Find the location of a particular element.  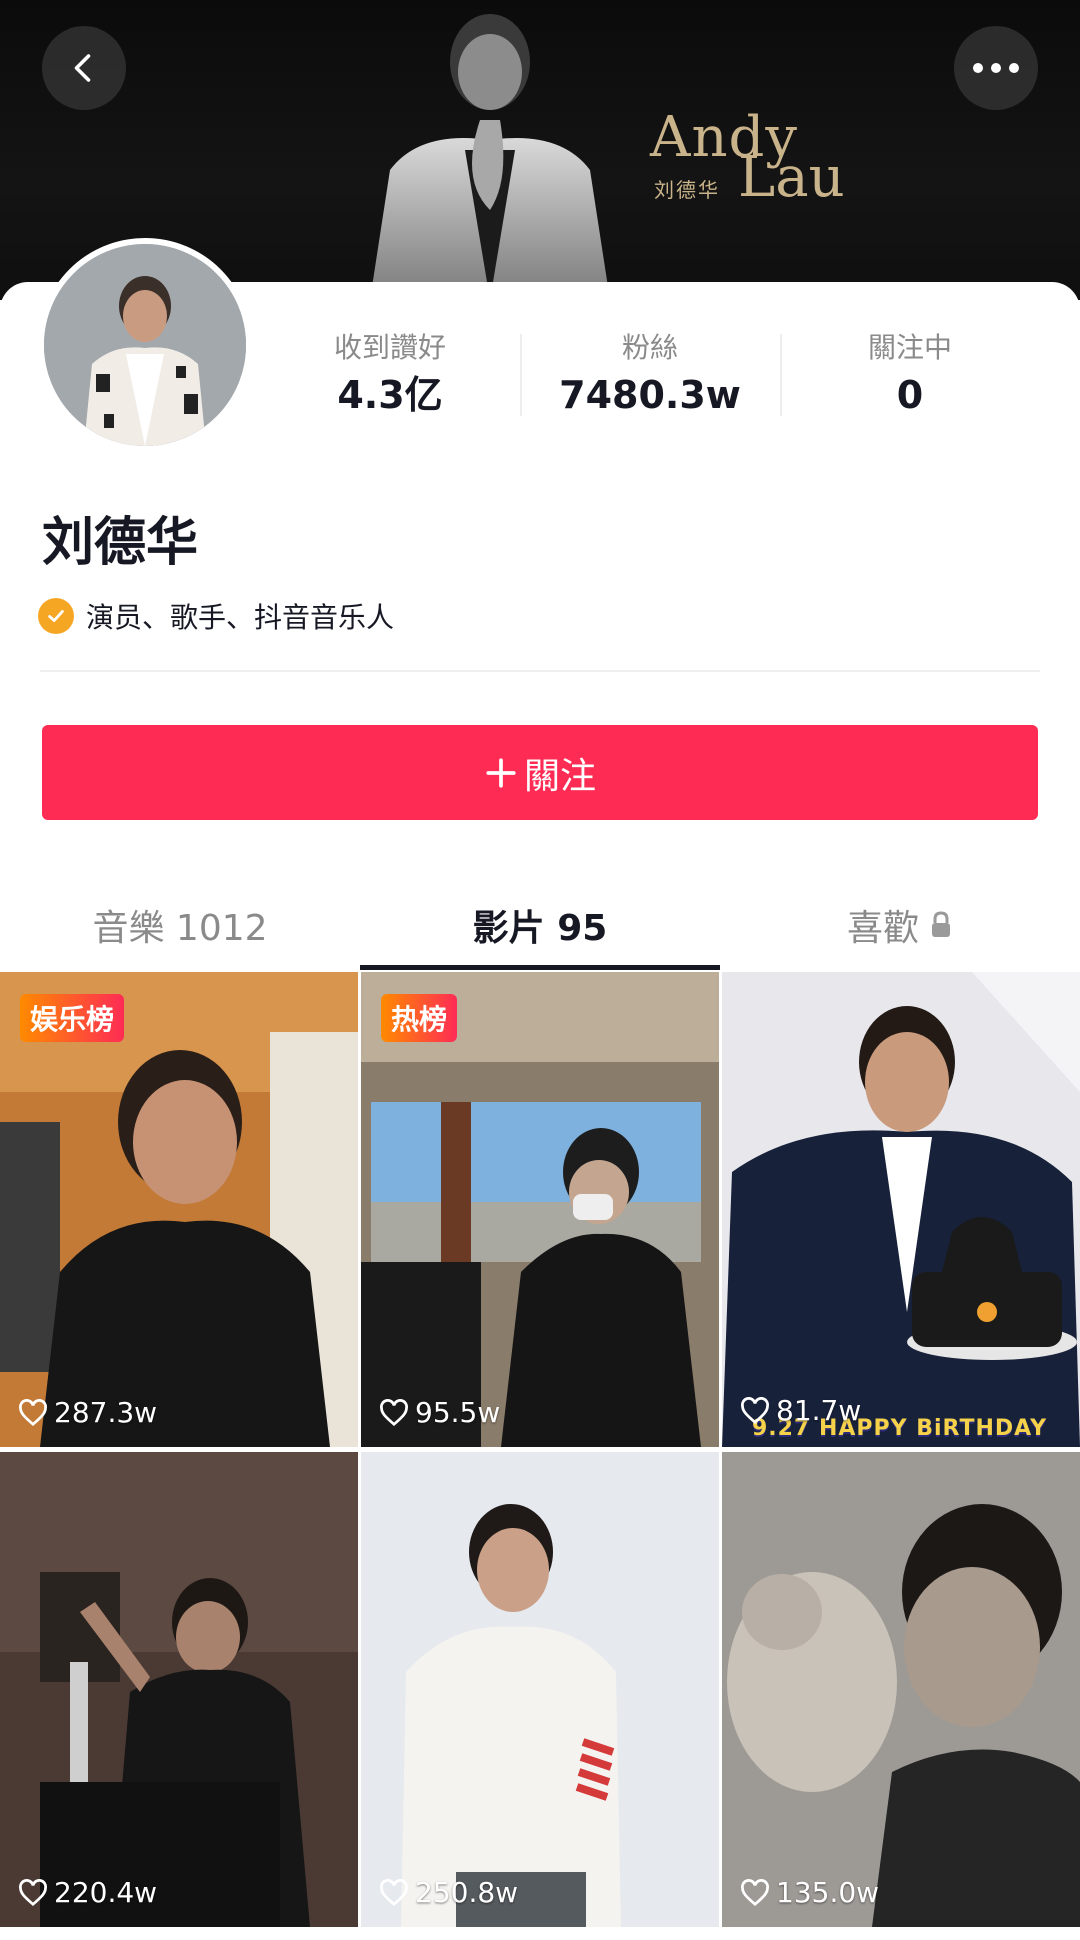

follow-button: 關注 is located at coordinates (540, 772).